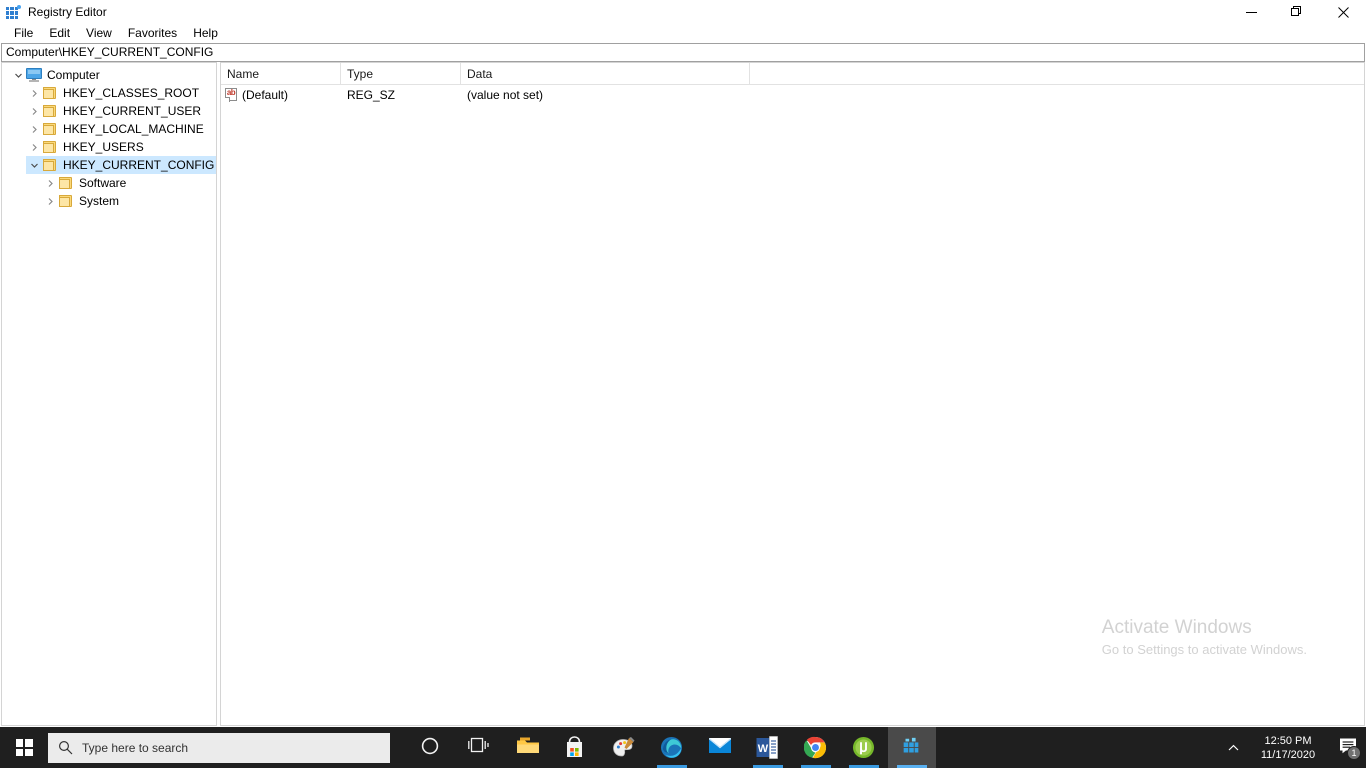 This screenshot has width=1366, height=768. Describe the element at coordinates (401, 74) in the screenshot. I see `column-header-type: Type` at that location.